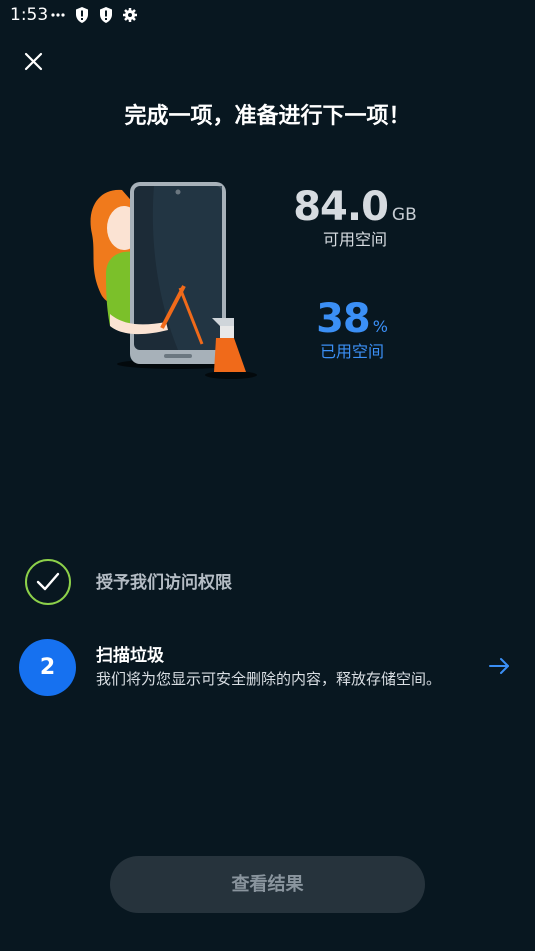 The width and height of the screenshot is (535, 951). What do you see at coordinates (341, 207) in the screenshot?
I see `free-space-value: 84.0` at bounding box center [341, 207].